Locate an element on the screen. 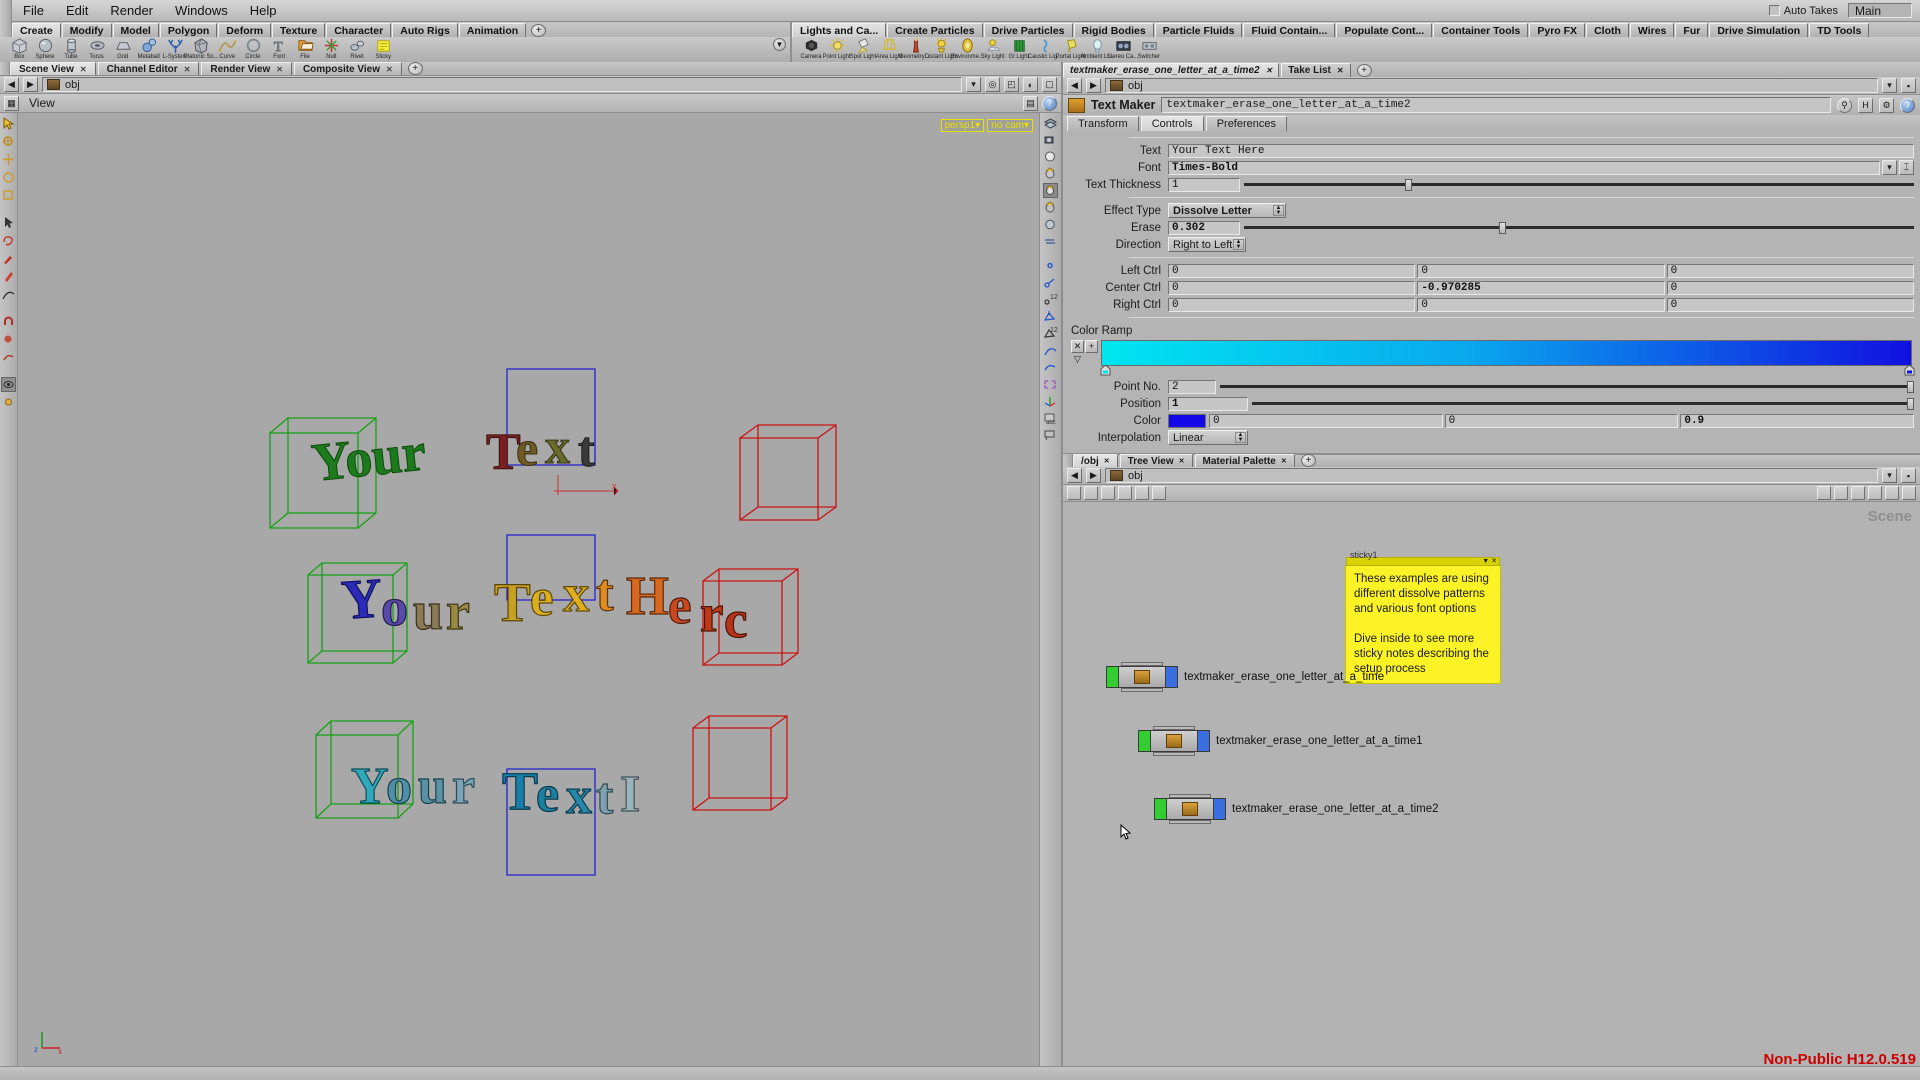 This screenshot has height=1080, width=1920. net-tool-box-icon is located at coordinates (1159, 493).